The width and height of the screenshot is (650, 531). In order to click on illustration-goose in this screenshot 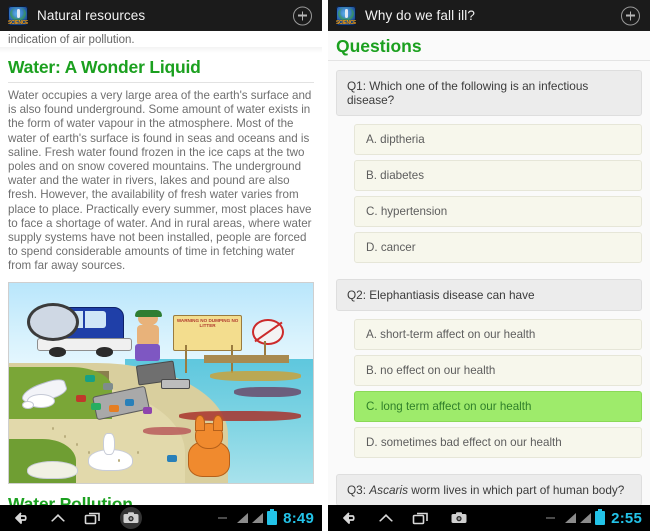, I will do `click(110, 452)`.